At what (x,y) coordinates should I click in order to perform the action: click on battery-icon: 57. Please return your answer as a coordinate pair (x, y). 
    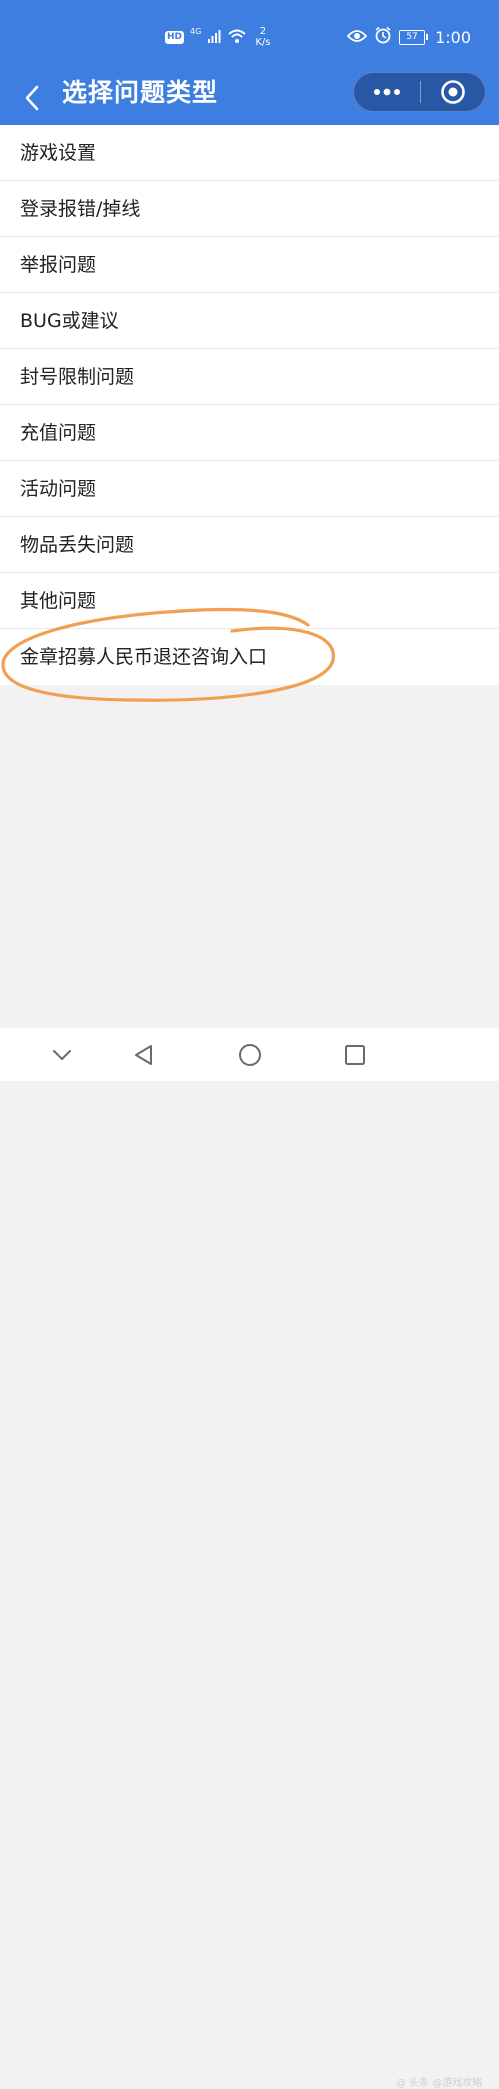
    Looking at the image, I should click on (414, 37).